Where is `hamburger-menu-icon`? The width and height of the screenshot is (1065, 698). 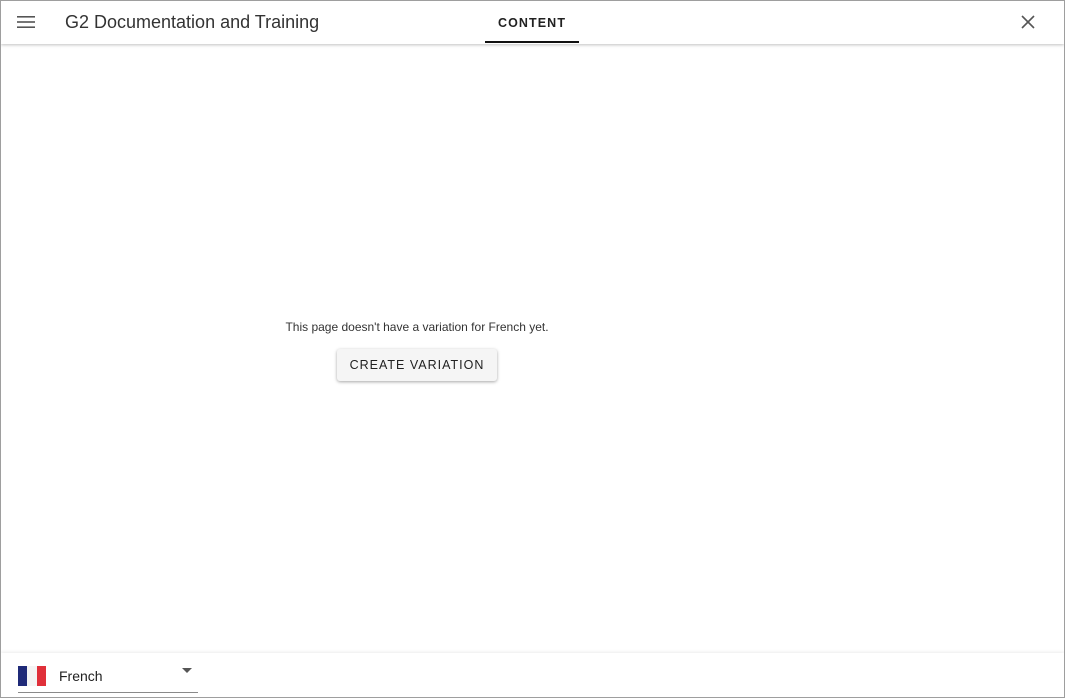
hamburger-menu-icon is located at coordinates (26, 22).